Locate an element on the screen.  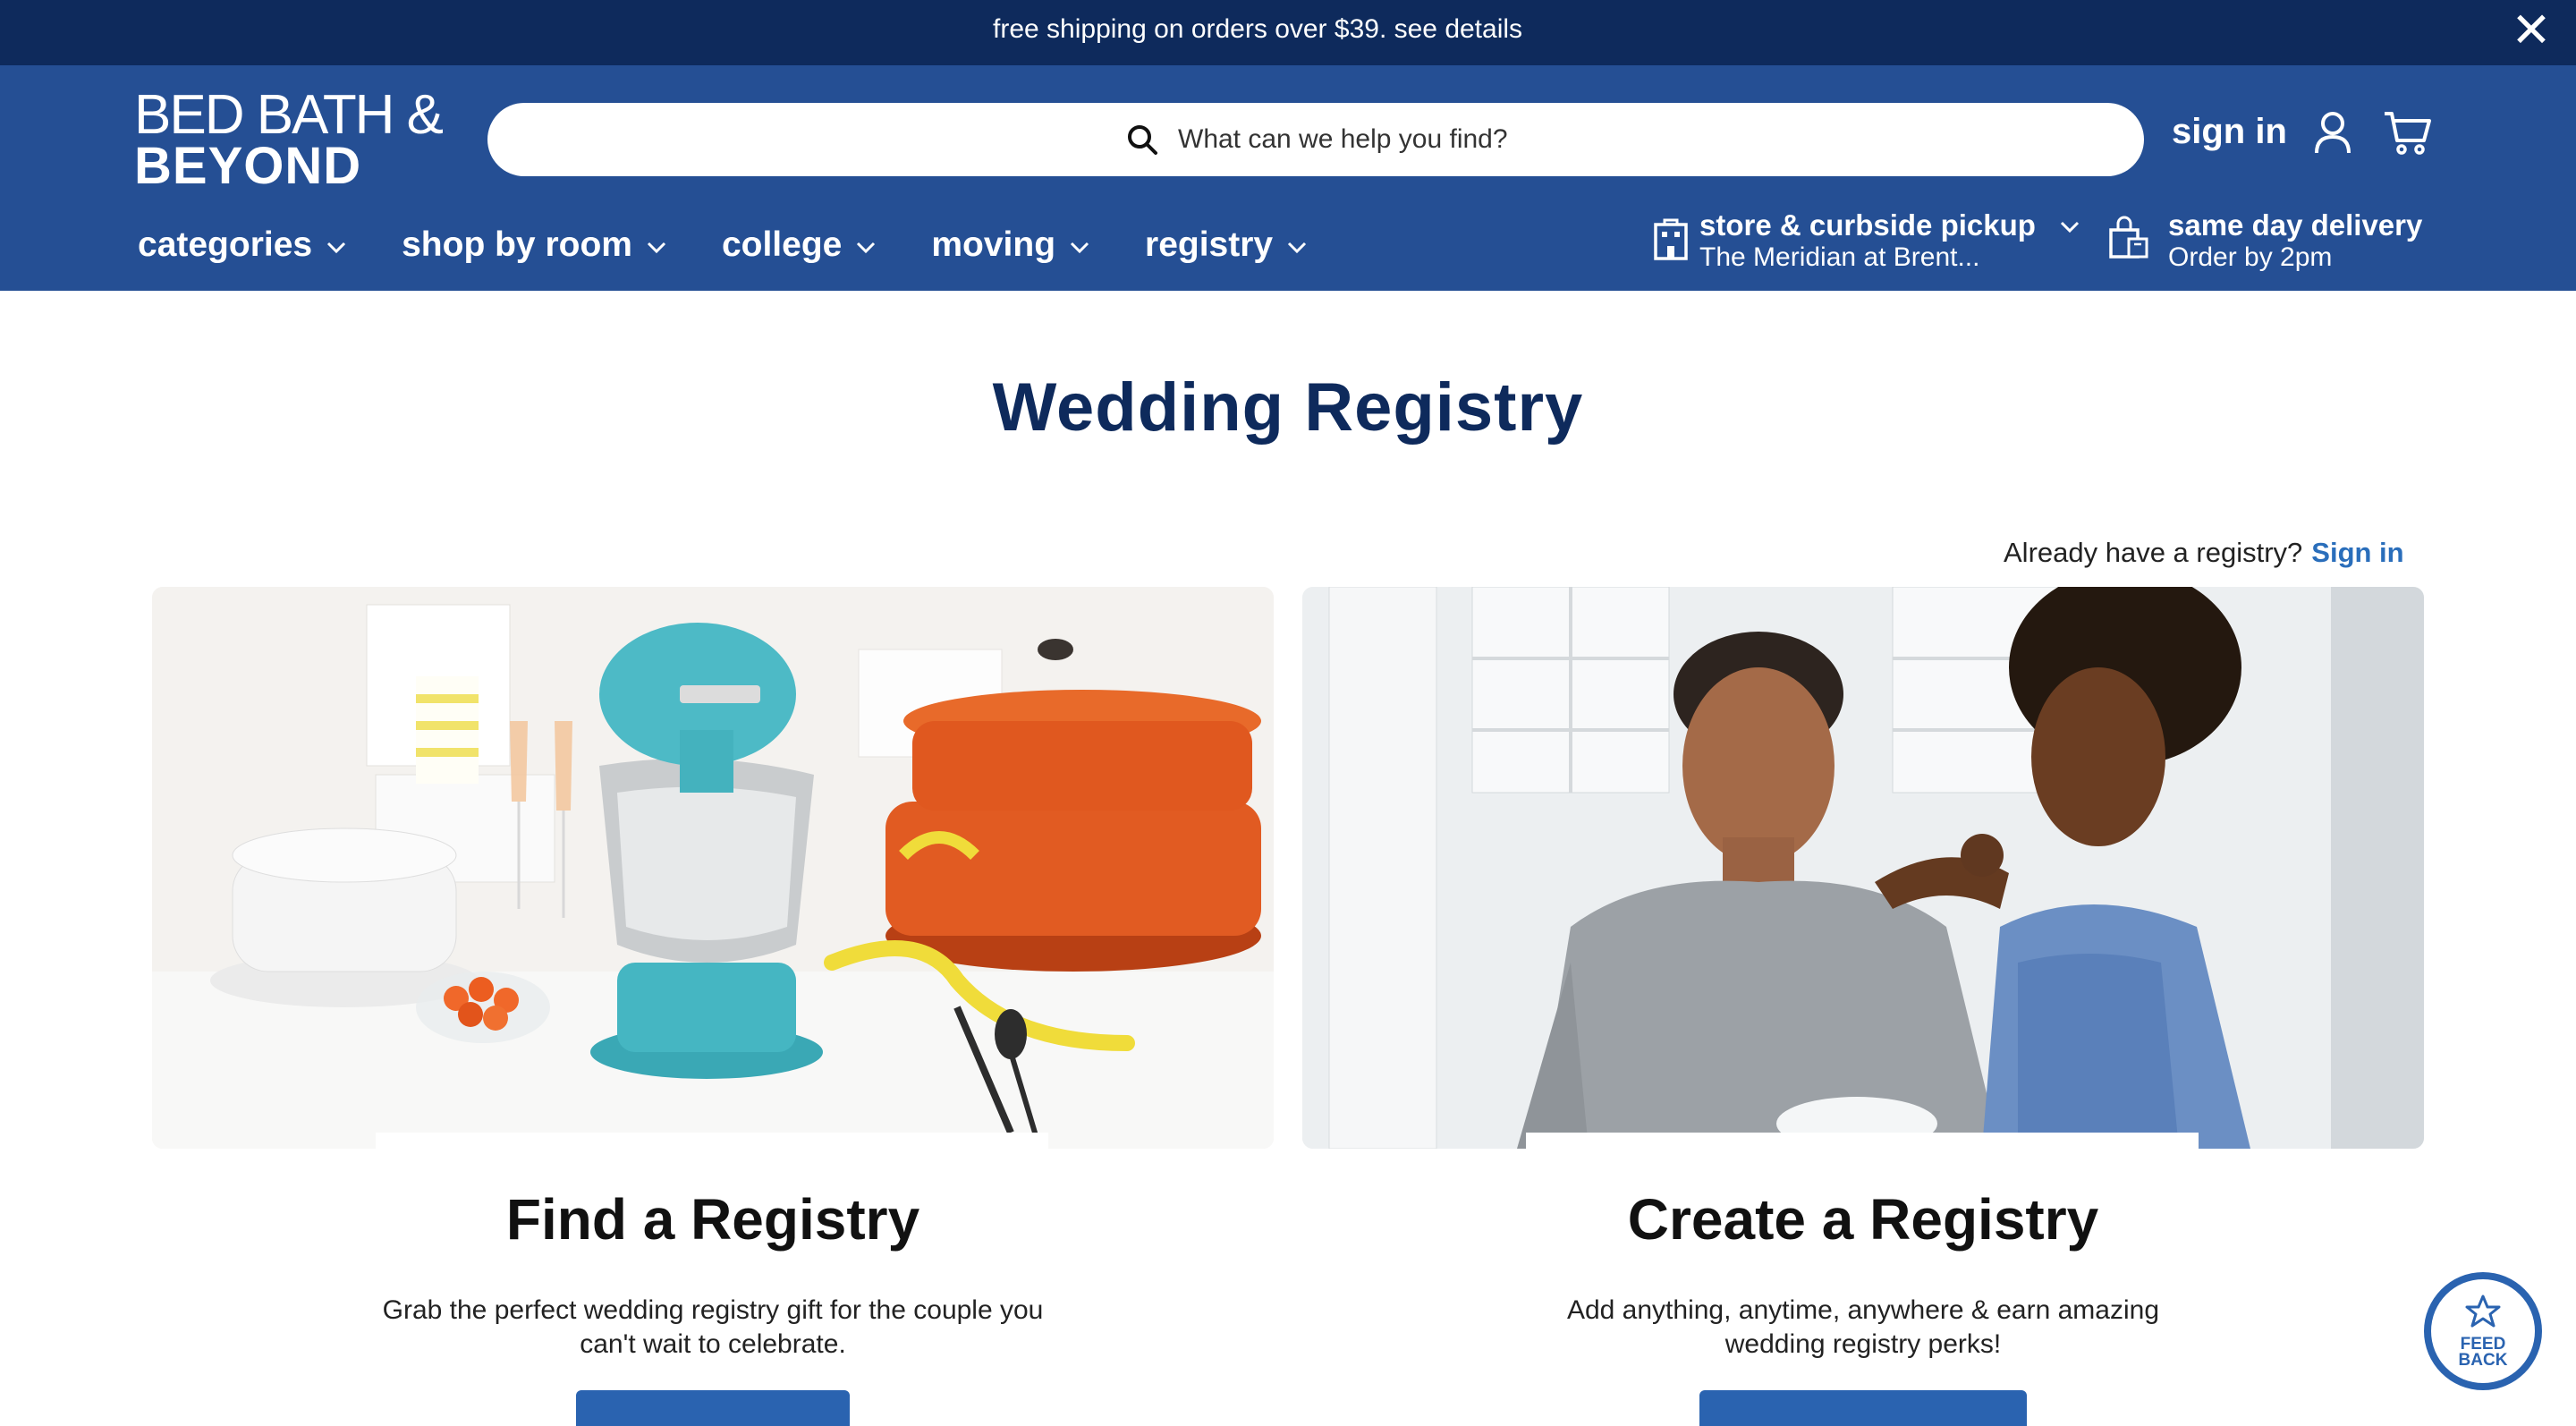
registry-sign-in-link: Sign in is located at coordinates (2357, 553).